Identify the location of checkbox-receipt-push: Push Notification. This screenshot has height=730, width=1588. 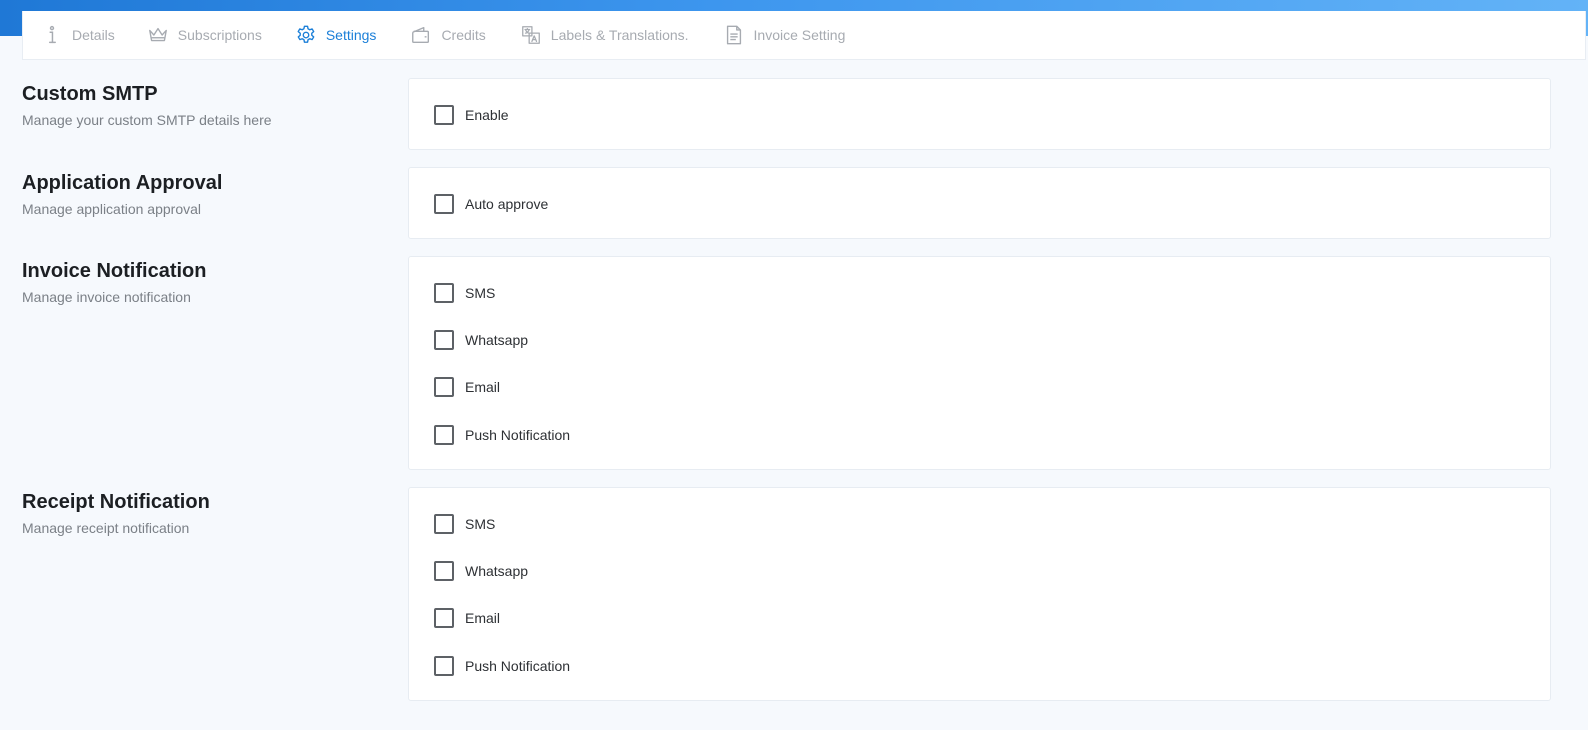
(502, 666).